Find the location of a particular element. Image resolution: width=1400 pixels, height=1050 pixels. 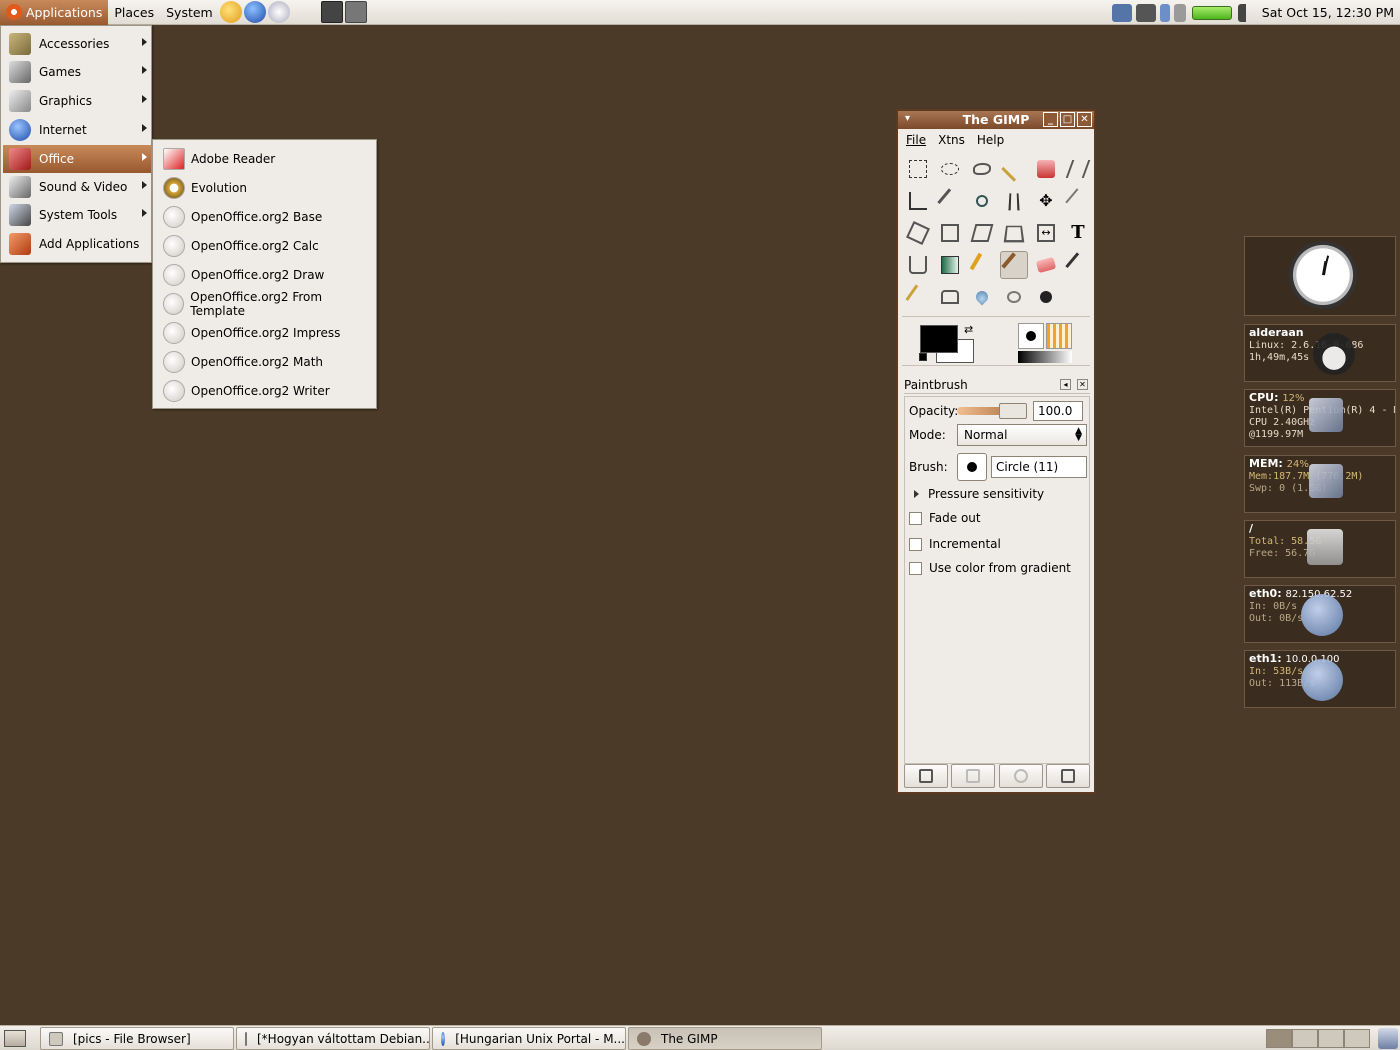

submenu-item-oo-draw: OpenOffice.org2 Draw is located at coordinates (264, 274).